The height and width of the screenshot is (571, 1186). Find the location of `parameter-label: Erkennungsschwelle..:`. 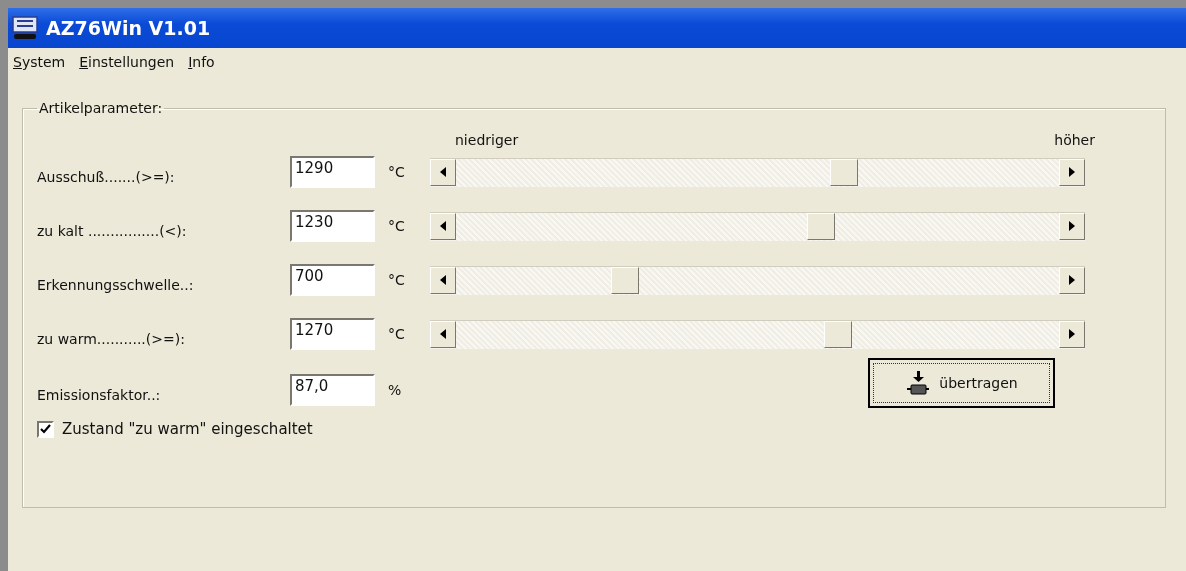

parameter-label: Erkennungsschwelle..: is located at coordinates (116, 284).